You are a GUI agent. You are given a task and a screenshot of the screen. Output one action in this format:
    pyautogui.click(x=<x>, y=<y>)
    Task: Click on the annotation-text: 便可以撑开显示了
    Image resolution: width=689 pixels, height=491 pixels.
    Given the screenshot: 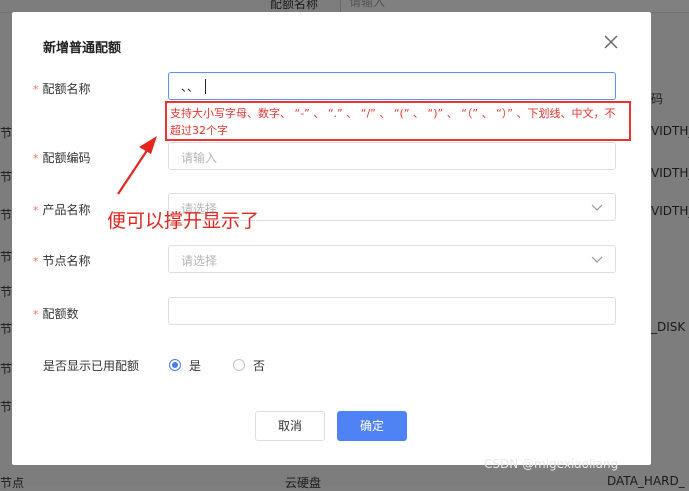 What is the action you would take?
    pyautogui.click(x=183, y=221)
    